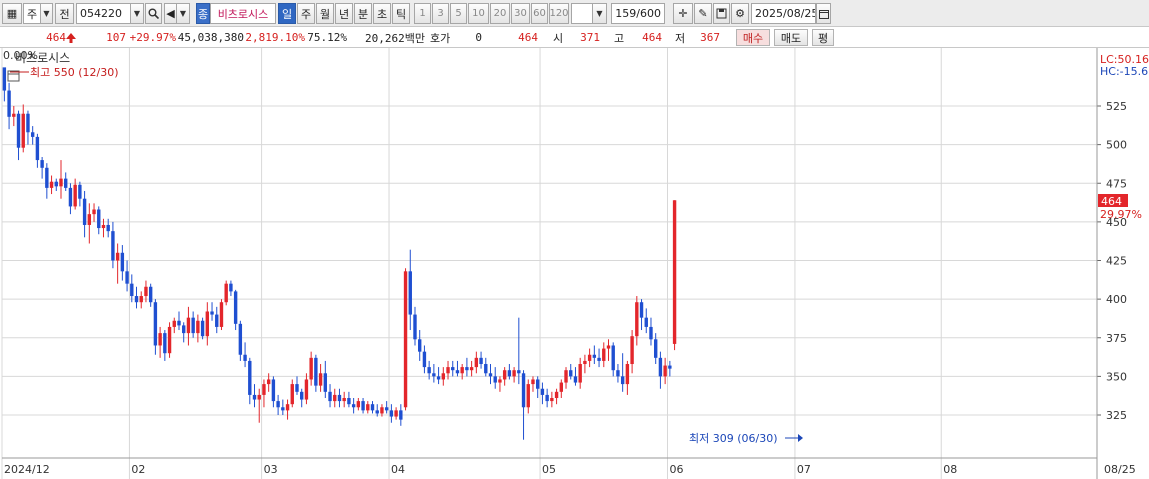 This screenshot has width=1149, height=479. I want to click on change-percent: +29.97%, so click(152, 37).